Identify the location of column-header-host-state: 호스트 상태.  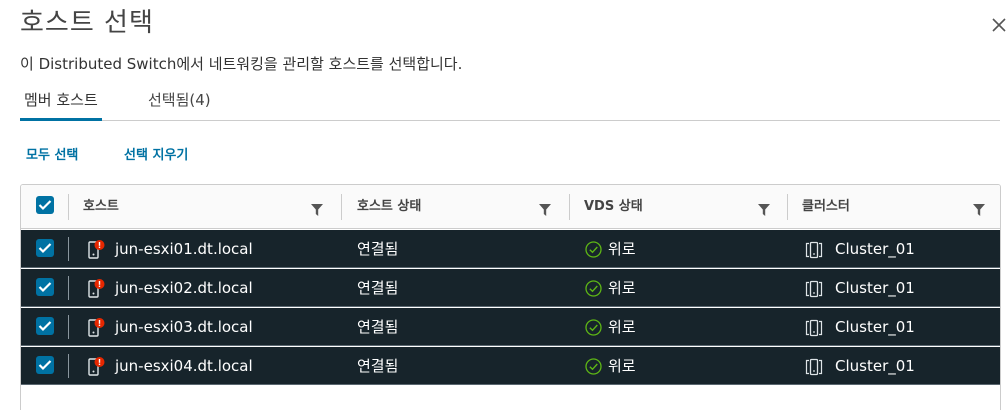
(389, 207).